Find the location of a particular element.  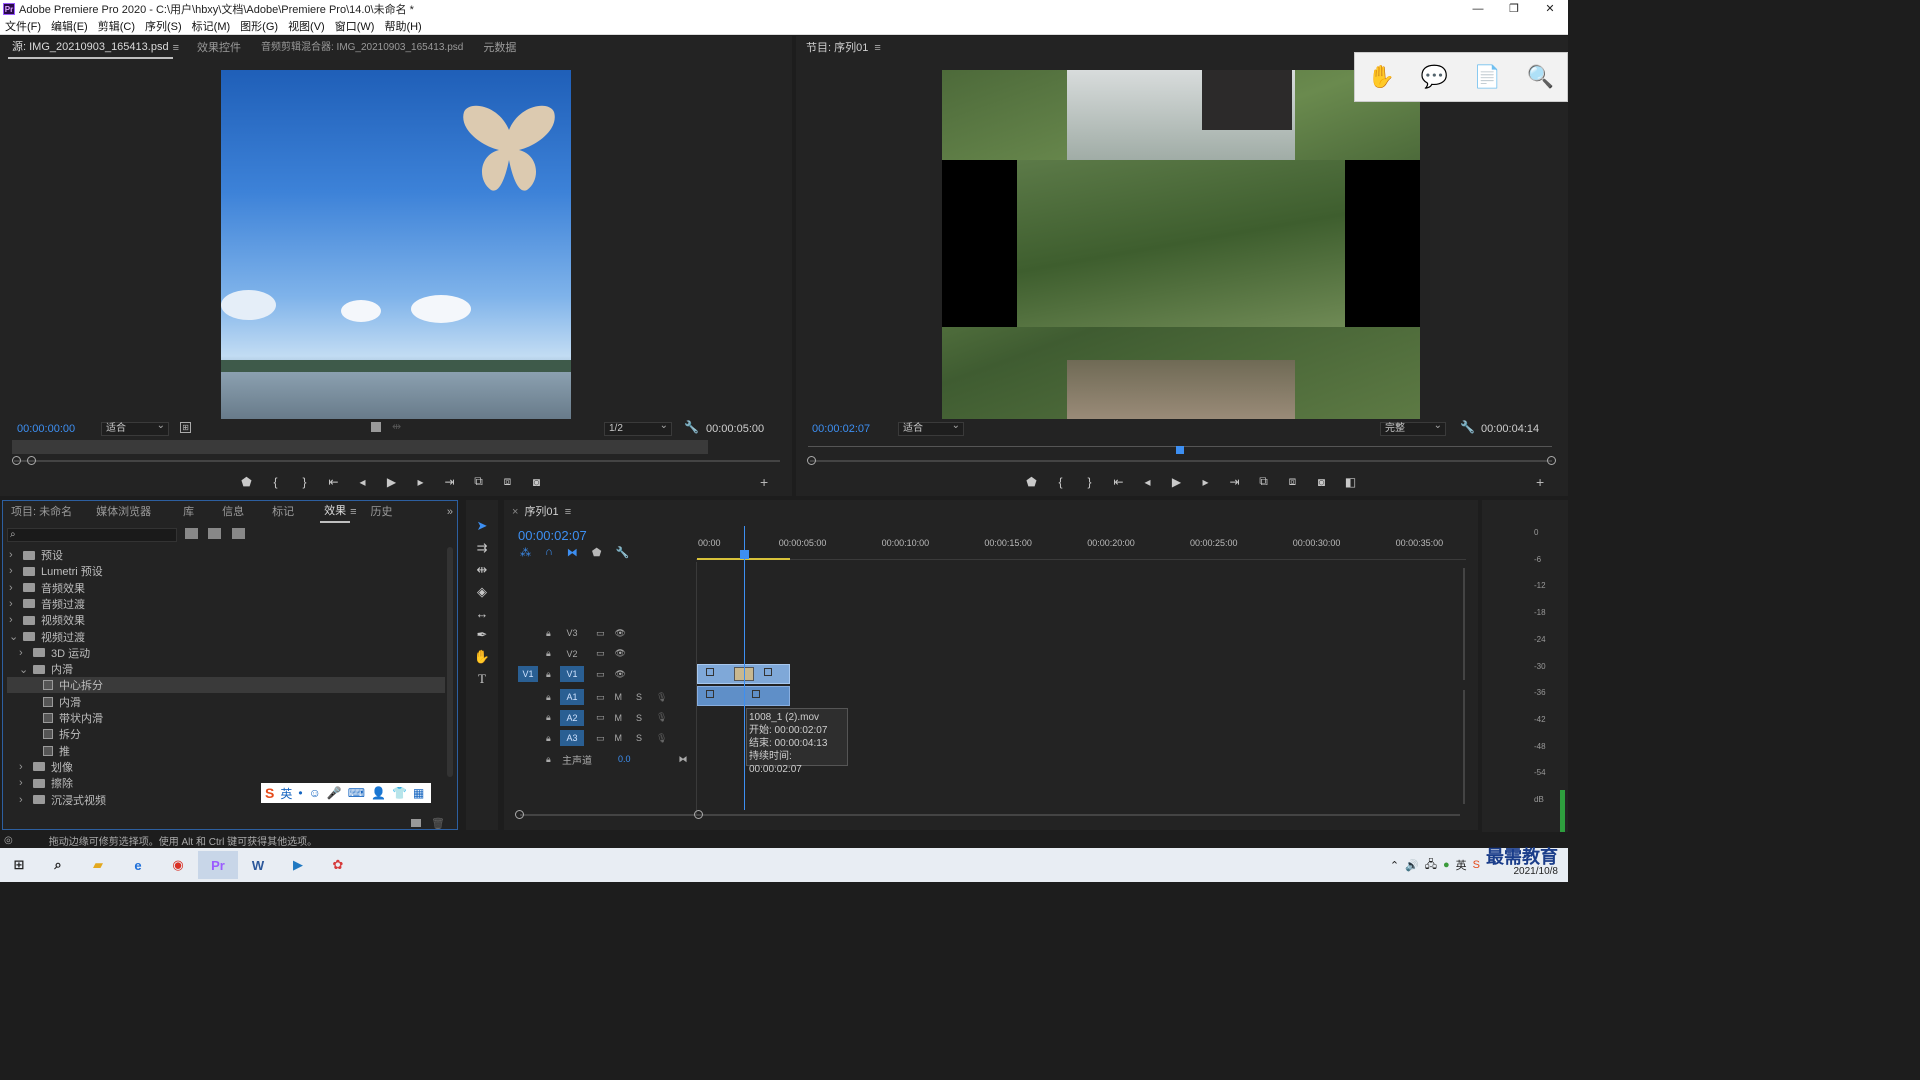

source-resolution-dropdown: 1/2 is located at coordinates (638, 428).